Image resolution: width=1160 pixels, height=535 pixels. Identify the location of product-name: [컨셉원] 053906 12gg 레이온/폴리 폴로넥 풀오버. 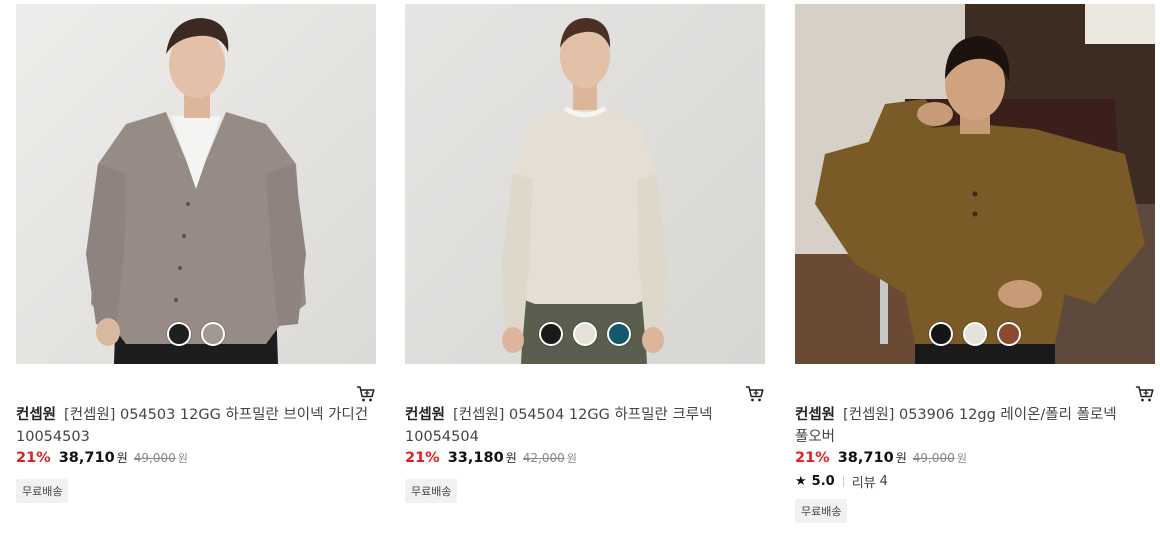
(956, 426).